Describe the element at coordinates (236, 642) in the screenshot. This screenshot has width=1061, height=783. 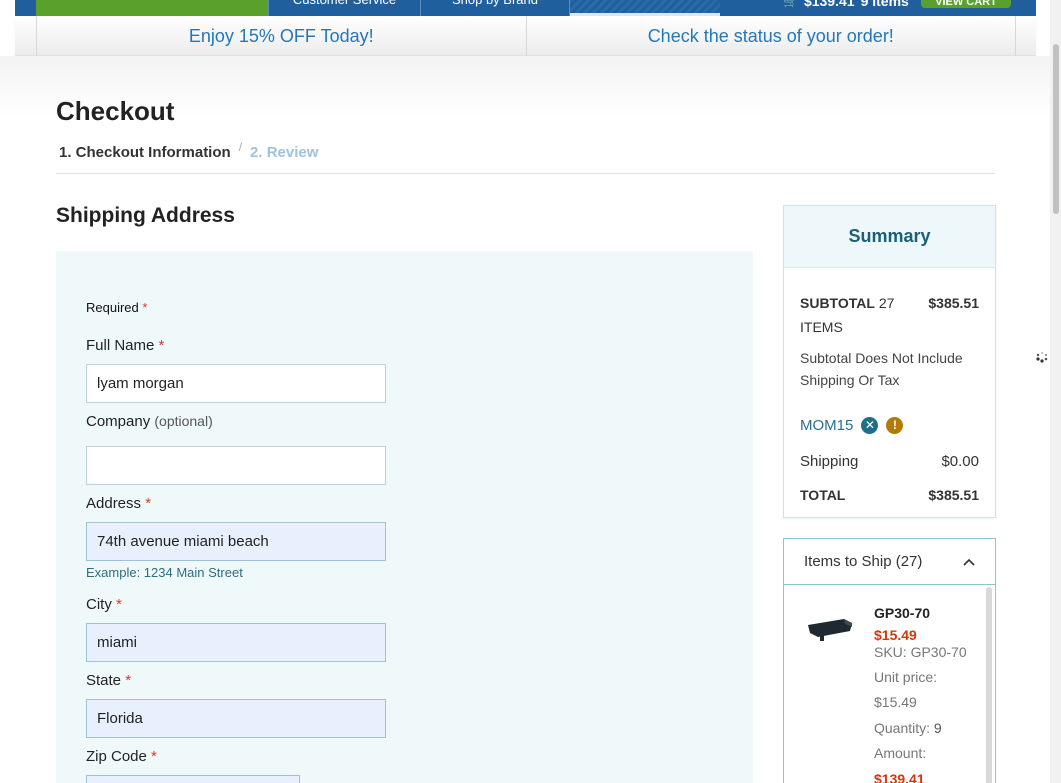
I see `city-input: miami` at that location.